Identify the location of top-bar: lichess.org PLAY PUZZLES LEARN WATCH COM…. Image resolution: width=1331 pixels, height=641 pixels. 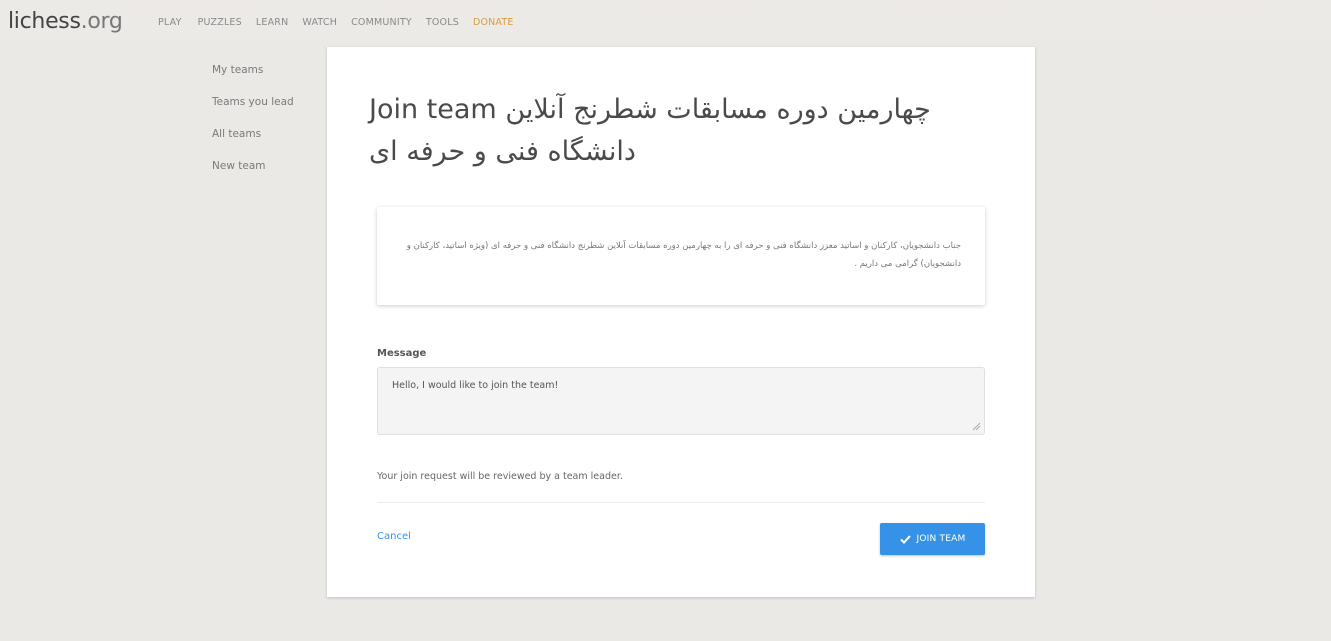
(665, 24).